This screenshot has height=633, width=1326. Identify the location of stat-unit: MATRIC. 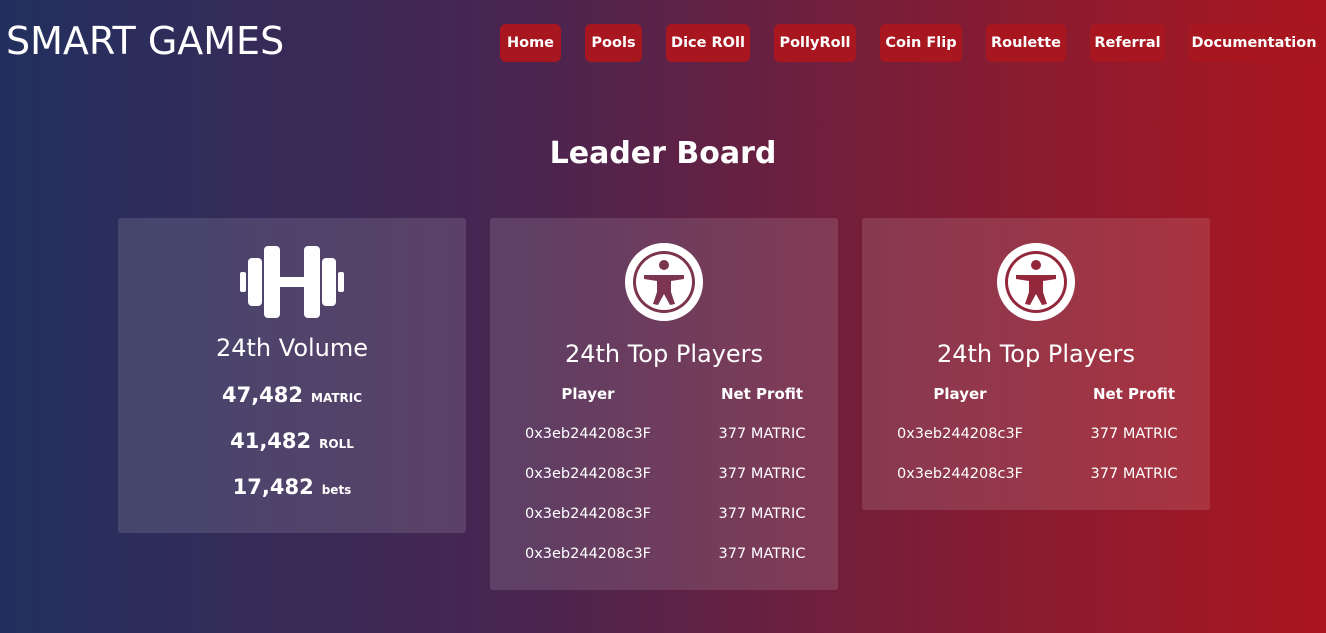
(337, 398).